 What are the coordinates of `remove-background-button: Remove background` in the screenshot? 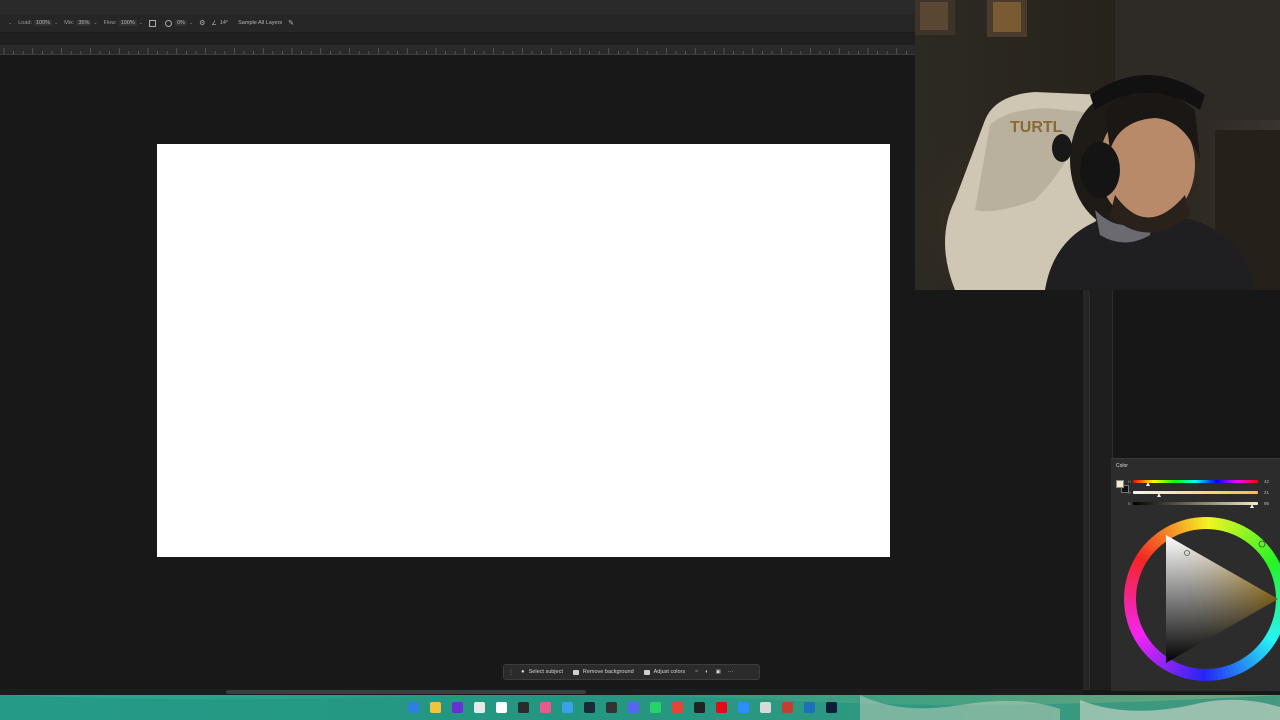 It's located at (603, 672).